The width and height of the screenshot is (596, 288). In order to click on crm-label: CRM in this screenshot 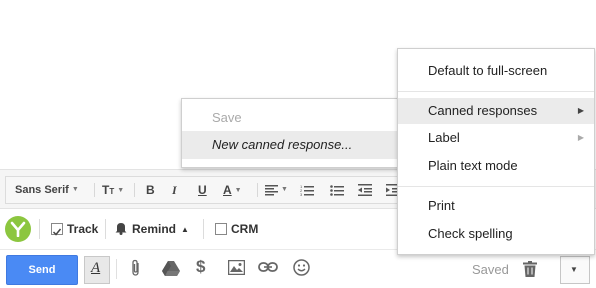, I will do `click(244, 229)`.